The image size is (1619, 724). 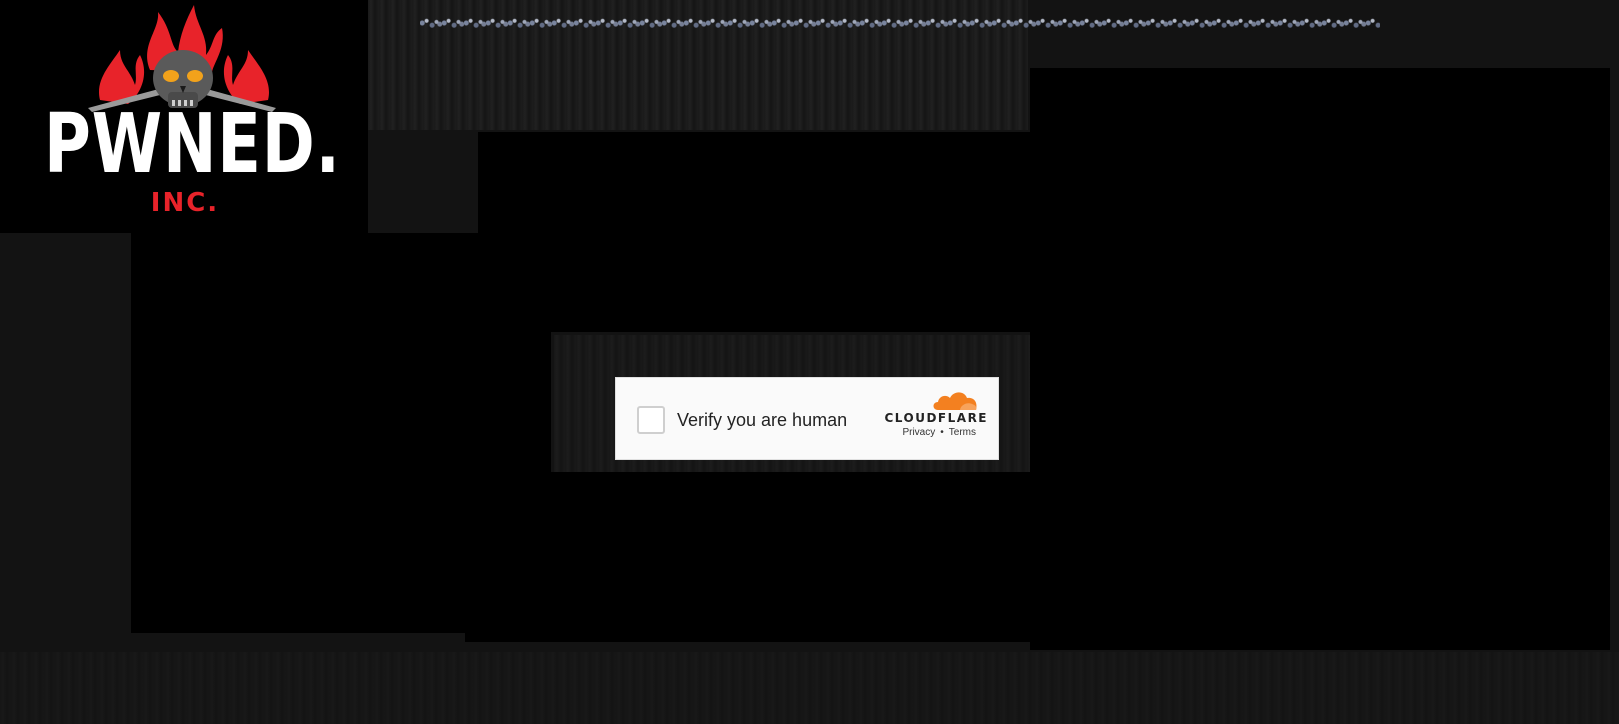 What do you see at coordinates (939, 432) in the screenshot?
I see `cloudflare-links: Privacy • Terms` at bounding box center [939, 432].